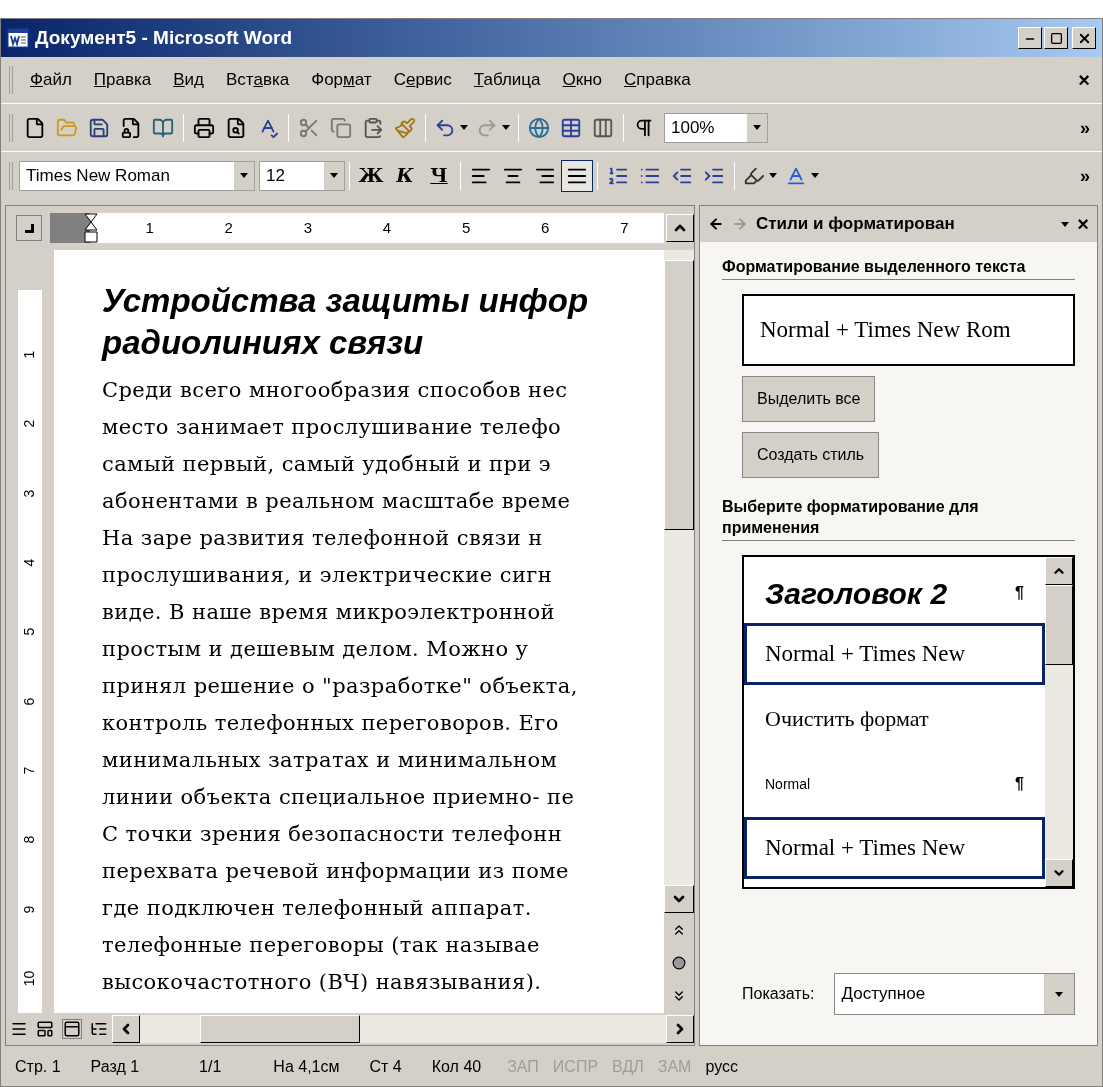 This screenshot has width=1103, height=1087. Describe the element at coordinates (341, 80) in the screenshot. I see `menu-item: Формат` at that location.